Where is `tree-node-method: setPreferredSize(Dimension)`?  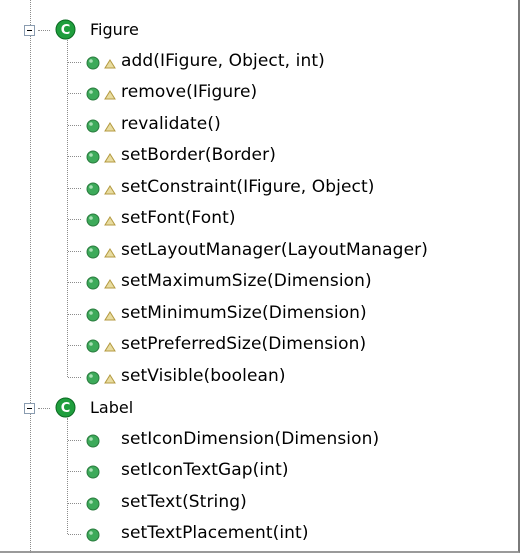 tree-node-method: setPreferredSize(Dimension) is located at coordinates (255, 346).